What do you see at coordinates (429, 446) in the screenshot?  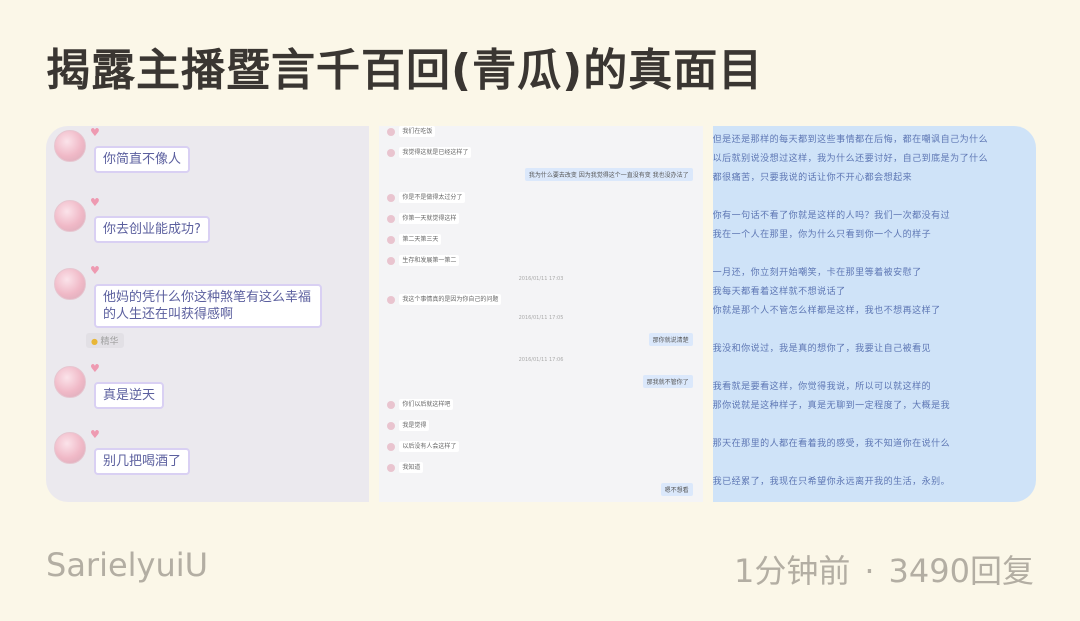 I see `chat-text: 以后没有人会这样了` at bounding box center [429, 446].